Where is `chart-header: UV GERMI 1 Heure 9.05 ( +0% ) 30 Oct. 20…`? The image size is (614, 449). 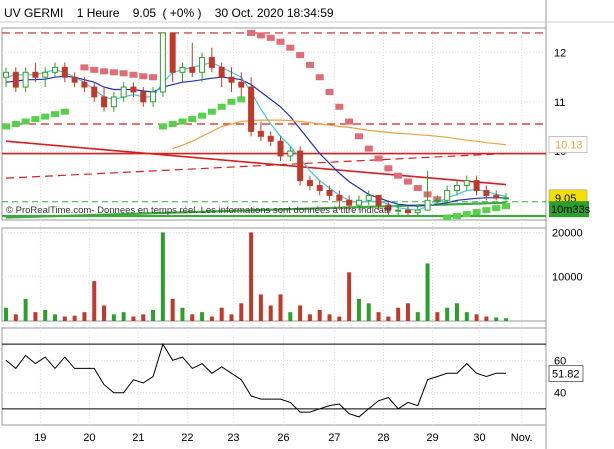
chart-header: UV GERMI 1 Heure 9.05 ( +0% ) 30 Oct. 20… is located at coordinates (174, 13).